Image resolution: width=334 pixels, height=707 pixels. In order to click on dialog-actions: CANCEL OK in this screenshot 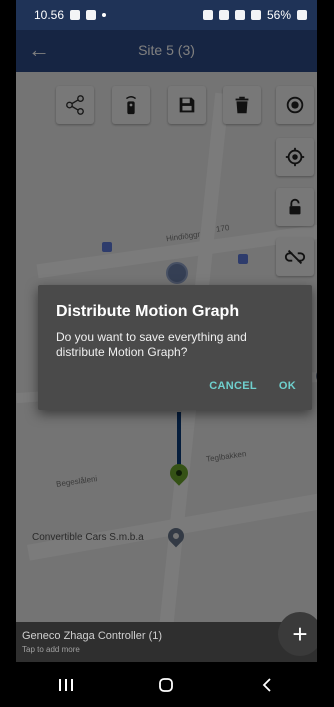, I will do `click(252, 386)`.